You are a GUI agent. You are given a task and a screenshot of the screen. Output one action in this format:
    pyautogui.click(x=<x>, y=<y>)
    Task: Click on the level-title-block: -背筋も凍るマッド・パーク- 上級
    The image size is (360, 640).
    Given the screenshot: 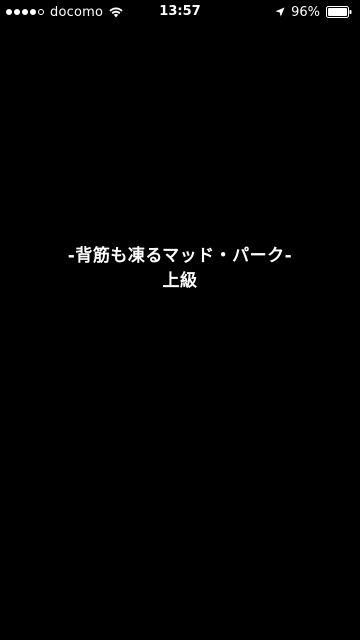 What is the action you would take?
    pyautogui.click(x=180, y=269)
    